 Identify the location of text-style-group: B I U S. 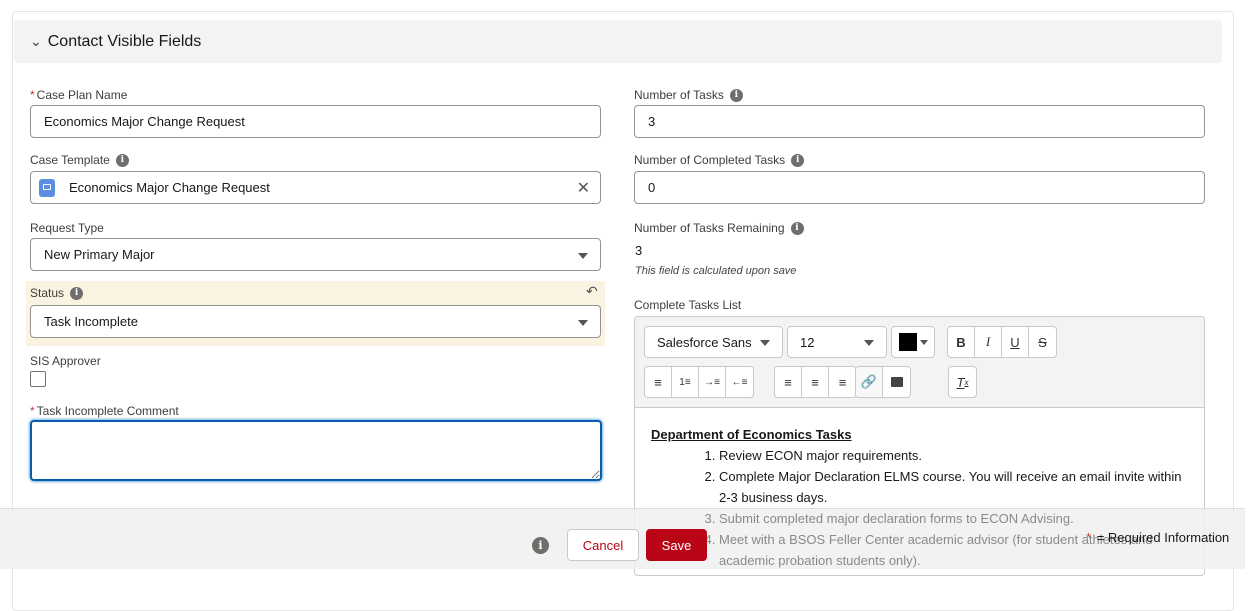
(1002, 342).